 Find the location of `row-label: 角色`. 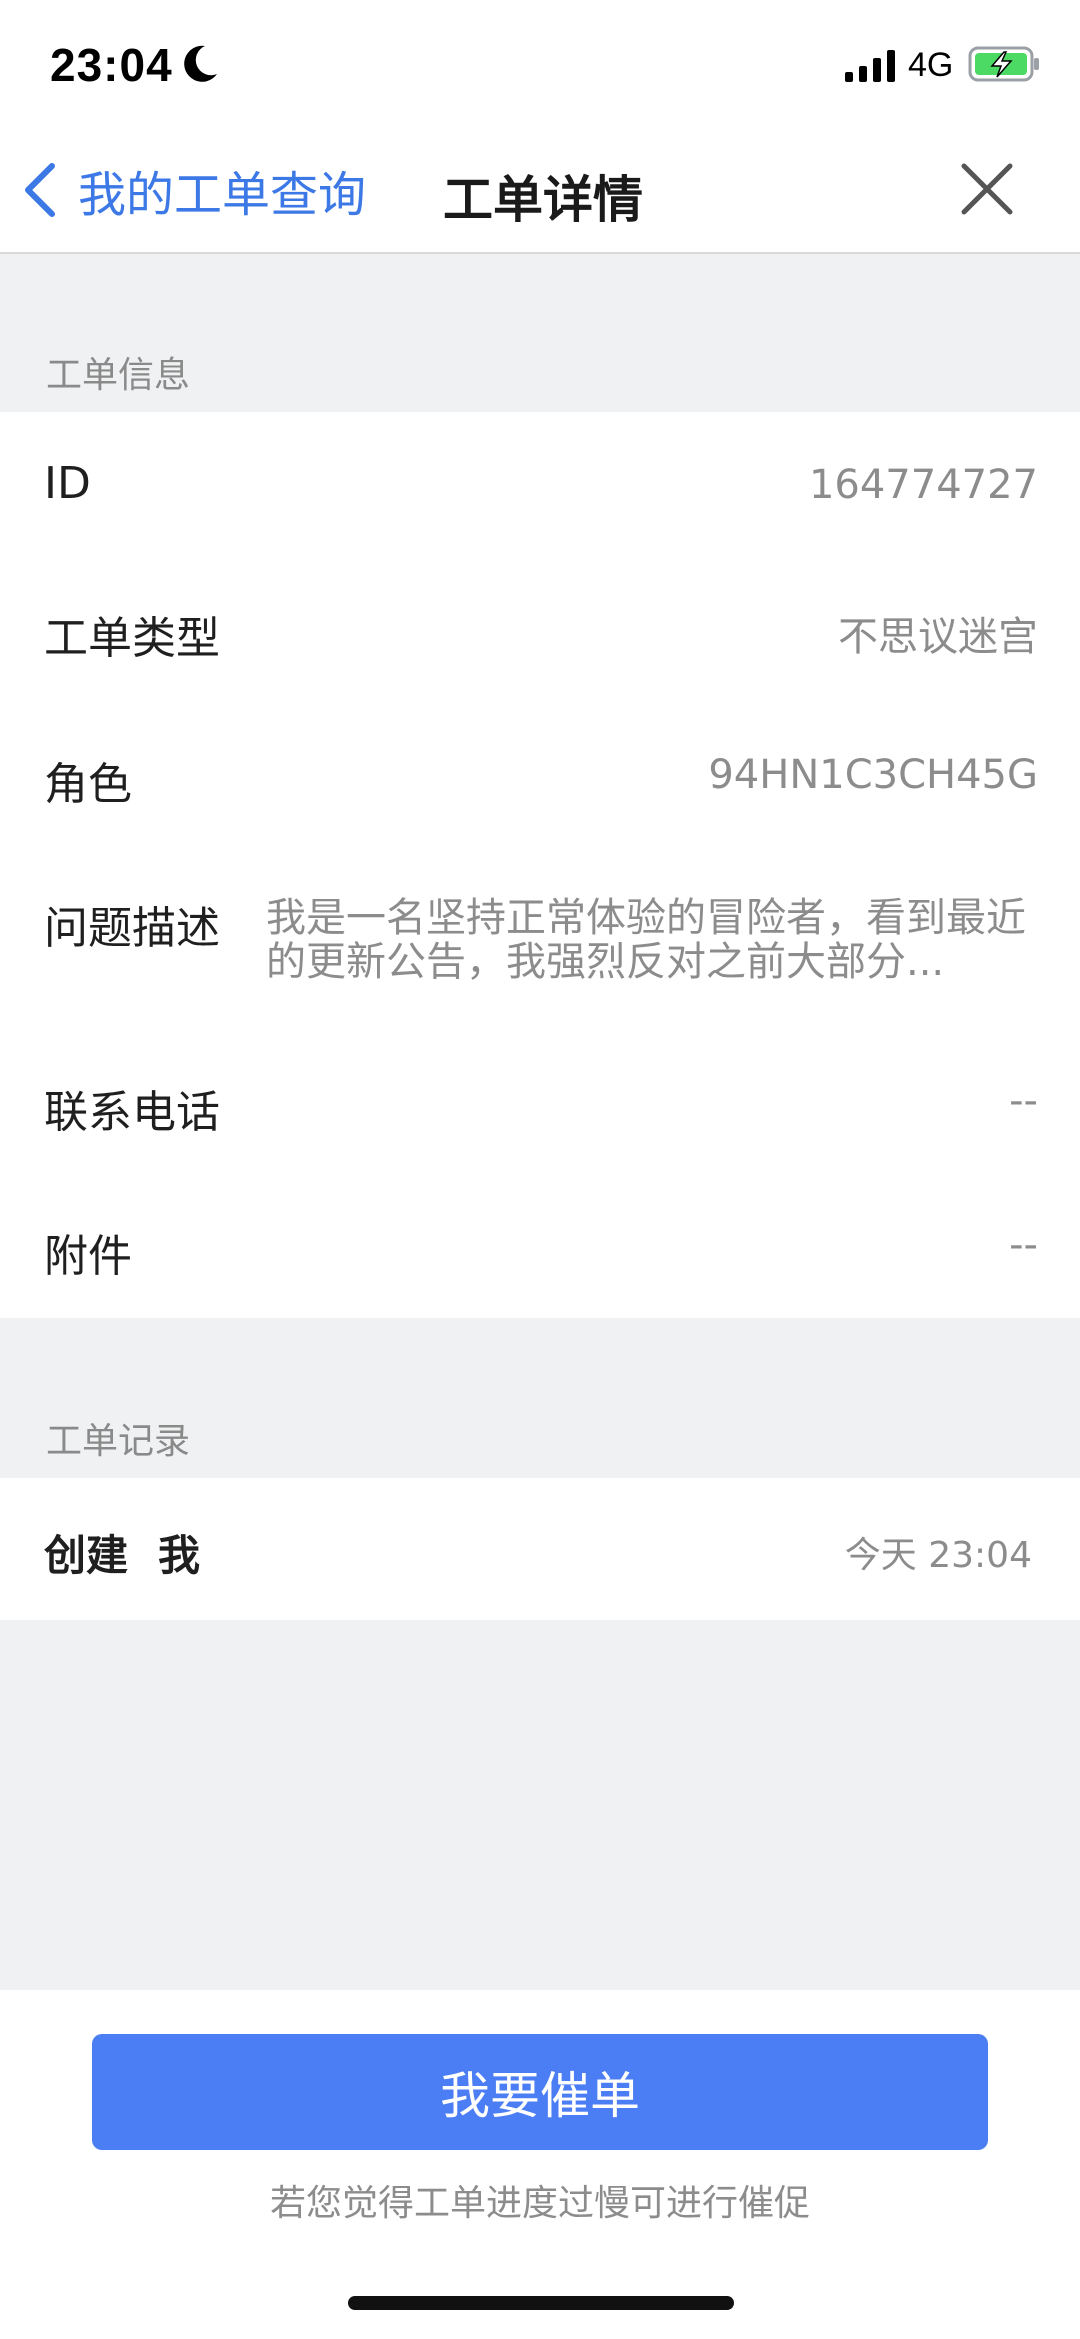

row-label: 角色 is located at coordinates (88, 784).